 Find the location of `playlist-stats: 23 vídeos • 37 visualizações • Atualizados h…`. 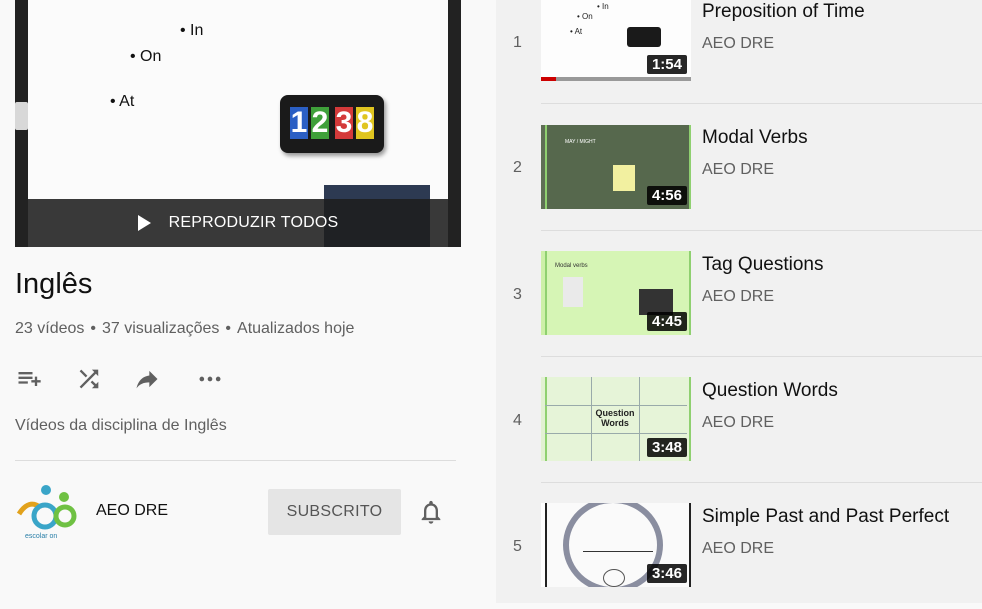

playlist-stats: 23 vídeos • 37 visualizações • Atualizados h… is located at coordinates (185, 328).